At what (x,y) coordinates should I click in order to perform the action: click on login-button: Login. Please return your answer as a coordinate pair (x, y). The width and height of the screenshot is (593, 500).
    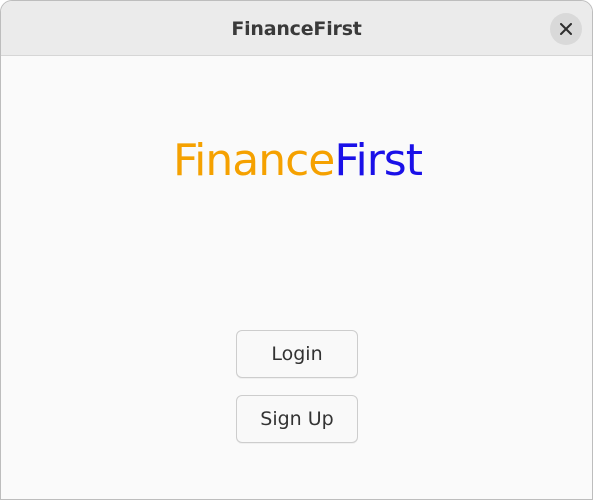
    Looking at the image, I should click on (297, 354).